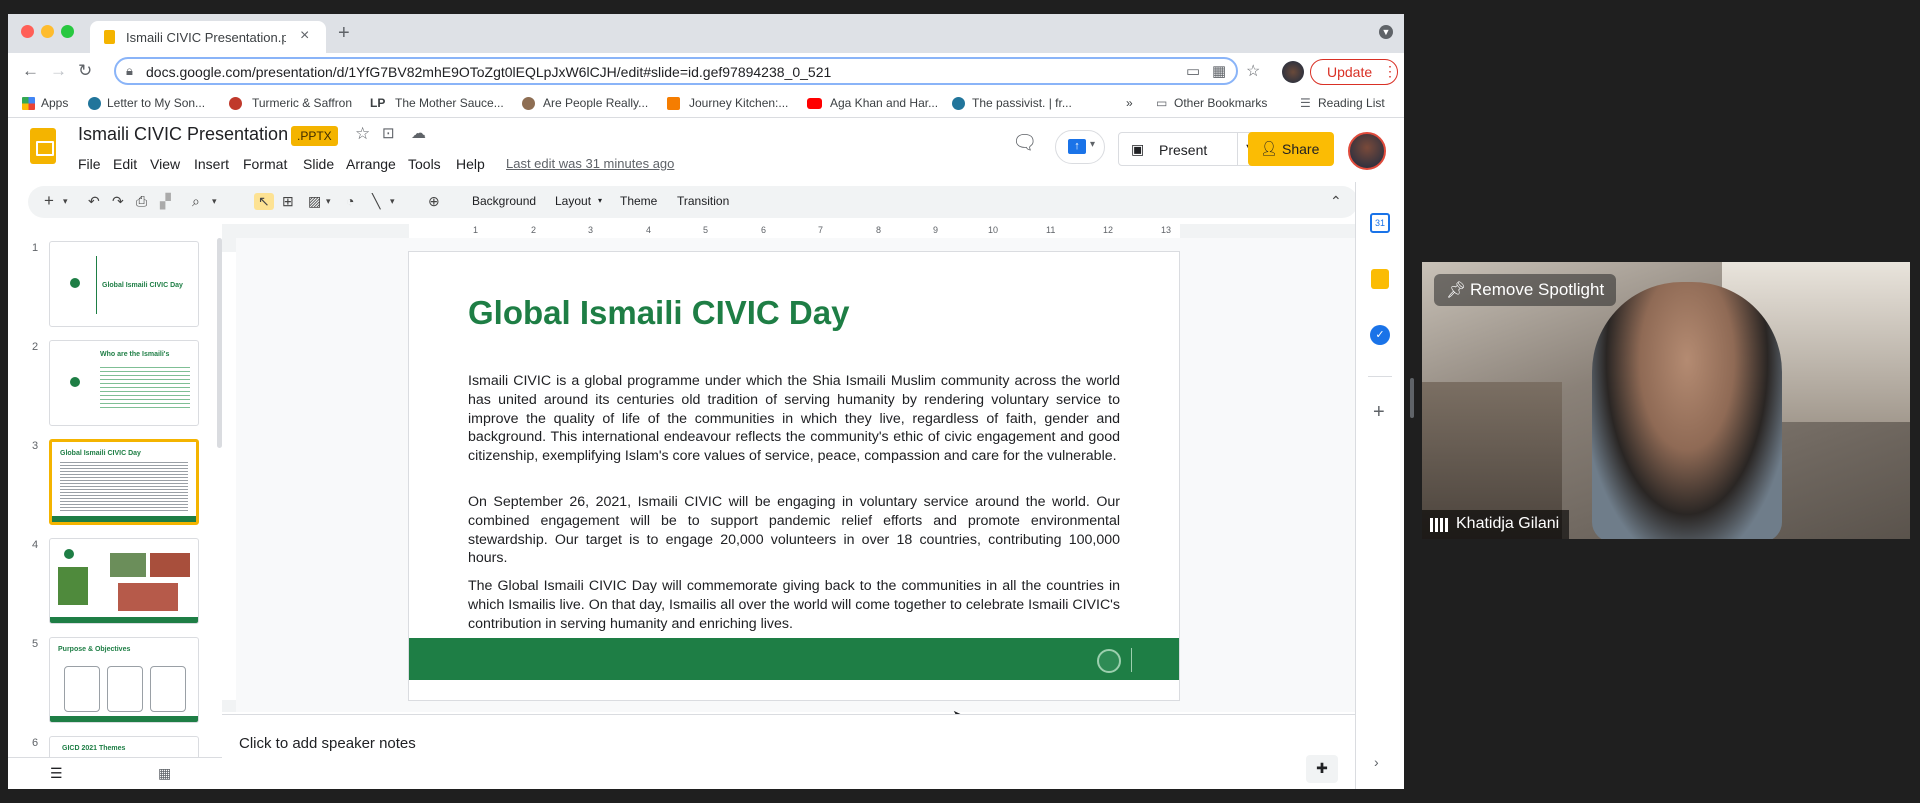  Describe the element at coordinates (1508, 523) in the screenshot. I see `participant-name: Khatidja Gilani` at that location.